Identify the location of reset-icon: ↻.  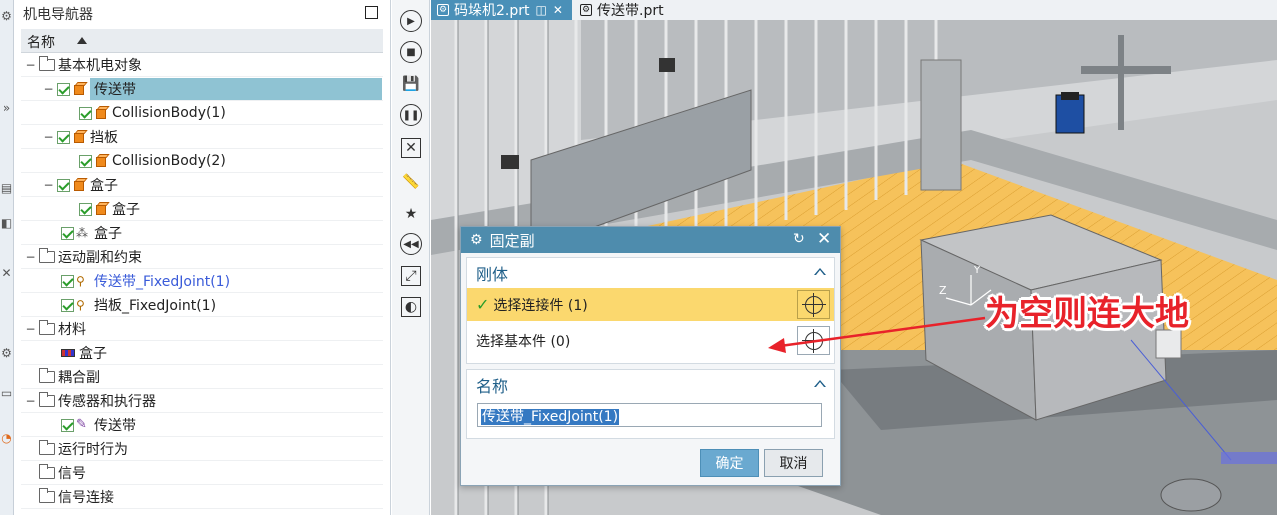
(799, 239).